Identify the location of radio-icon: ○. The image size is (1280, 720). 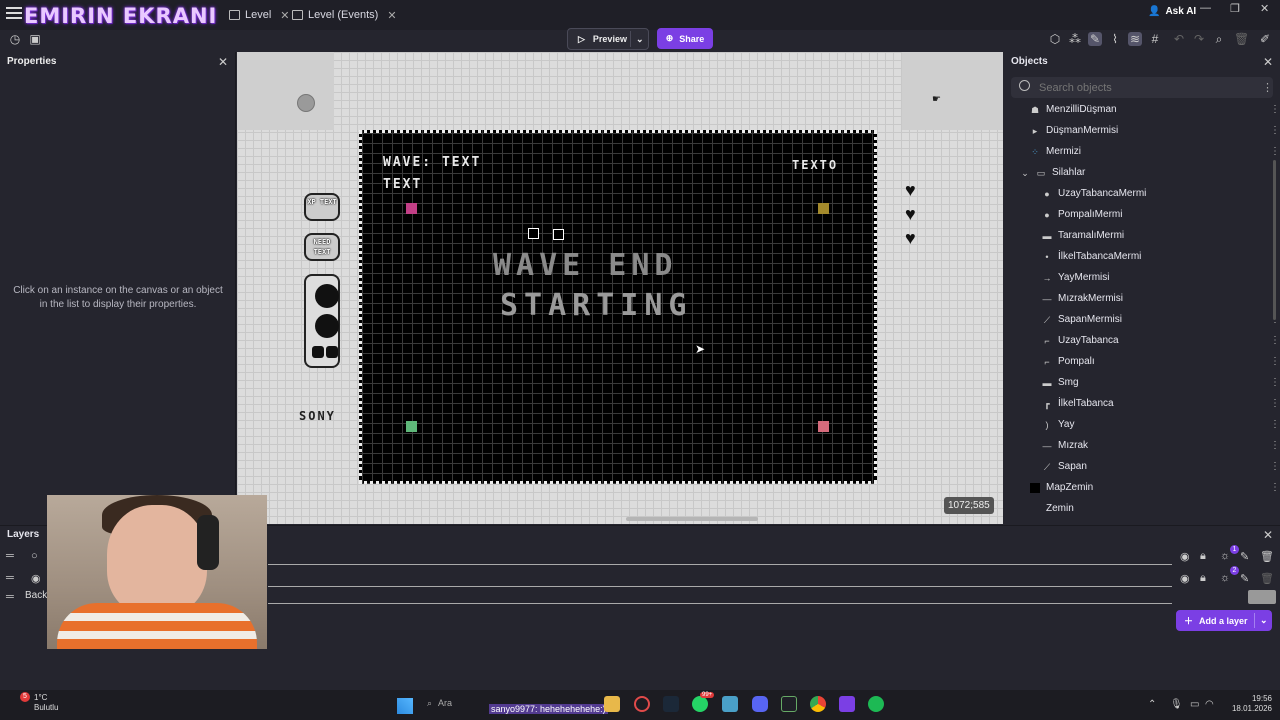
(34, 556).